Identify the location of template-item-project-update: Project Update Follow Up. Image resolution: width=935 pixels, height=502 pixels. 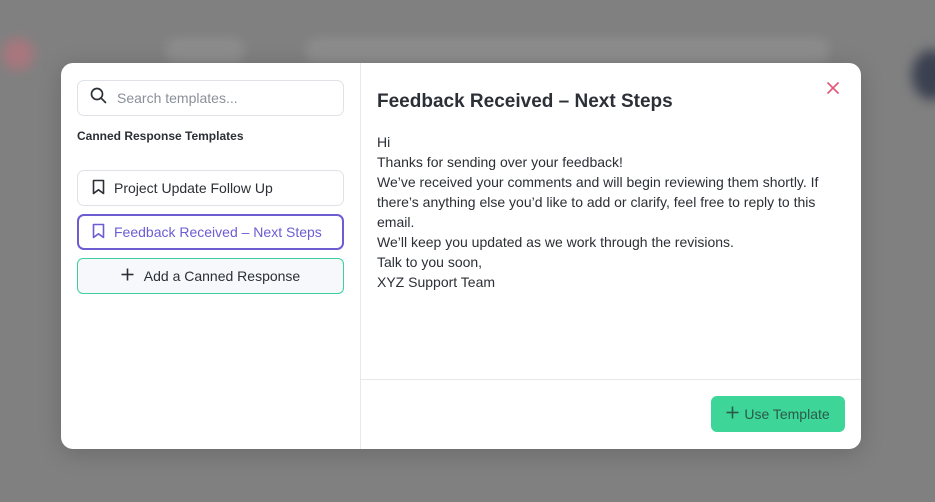
(210, 188).